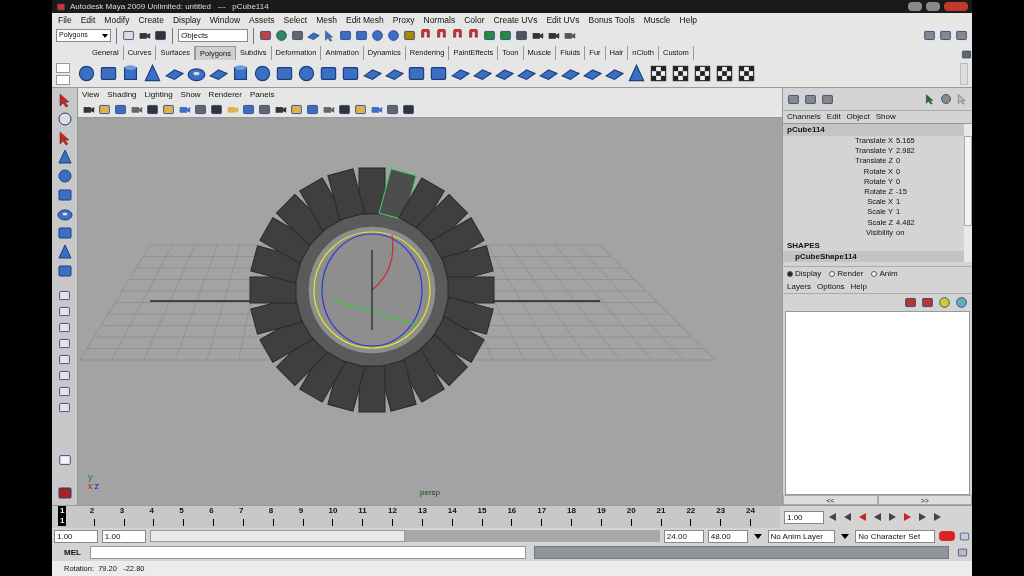 The image size is (1024, 576). What do you see at coordinates (804, 117) in the screenshot?
I see `channel-box-menu-item: Channels` at bounding box center [804, 117].